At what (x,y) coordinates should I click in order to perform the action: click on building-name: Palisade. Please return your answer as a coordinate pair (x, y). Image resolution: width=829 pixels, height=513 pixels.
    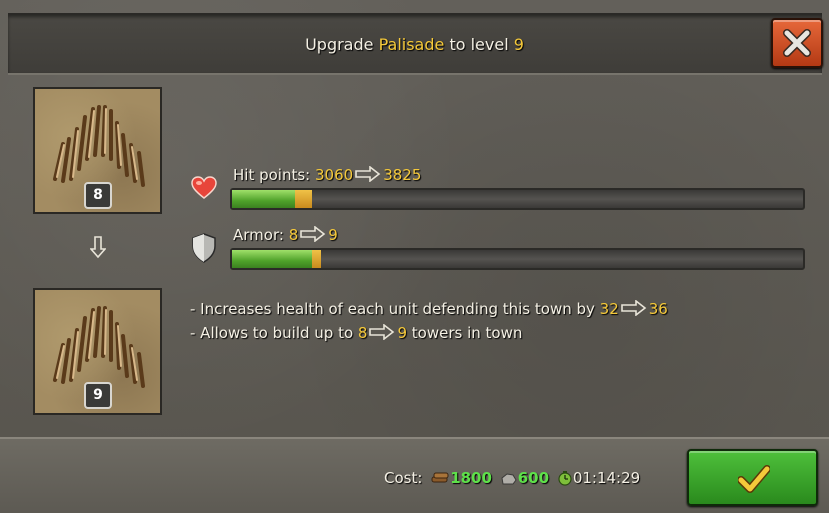
    Looking at the image, I should click on (411, 44).